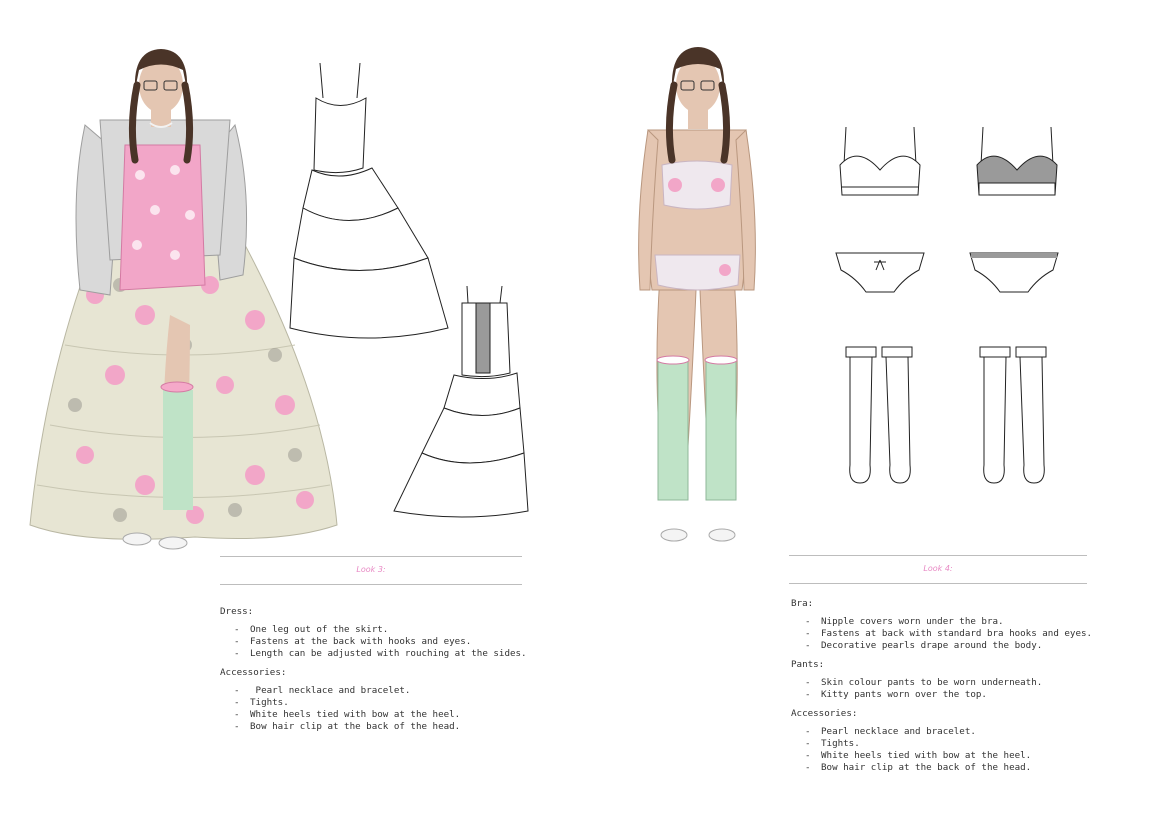 This screenshot has height=825, width=1160. Describe the element at coordinates (938, 583) in the screenshot. I see `look-4-bottom-rule` at that location.